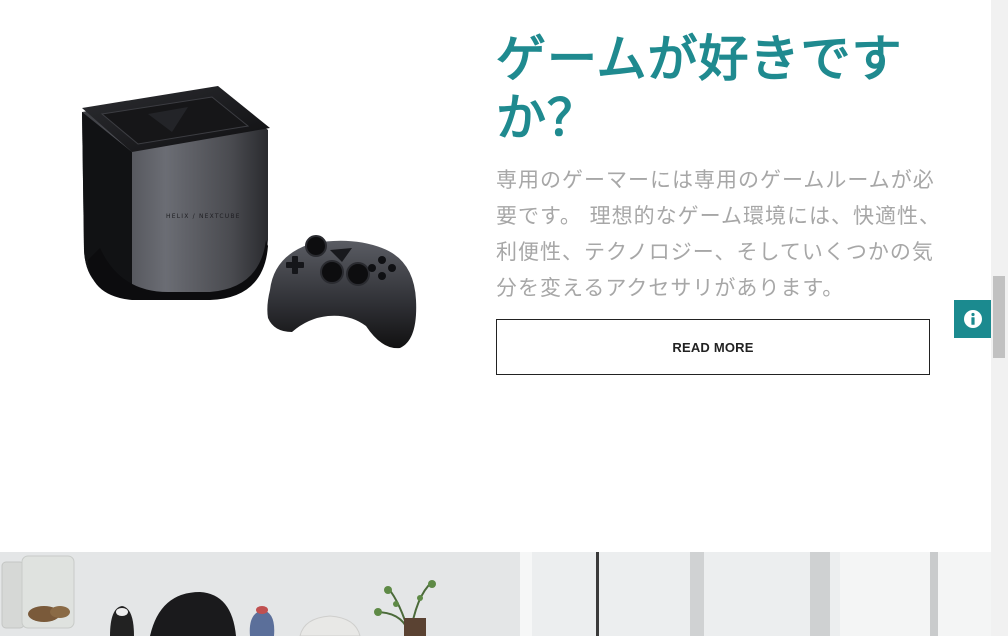 The height and width of the screenshot is (636, 1008). I want to click on console-cube: HELIX / NEXTCUBE, so click(176, 193).